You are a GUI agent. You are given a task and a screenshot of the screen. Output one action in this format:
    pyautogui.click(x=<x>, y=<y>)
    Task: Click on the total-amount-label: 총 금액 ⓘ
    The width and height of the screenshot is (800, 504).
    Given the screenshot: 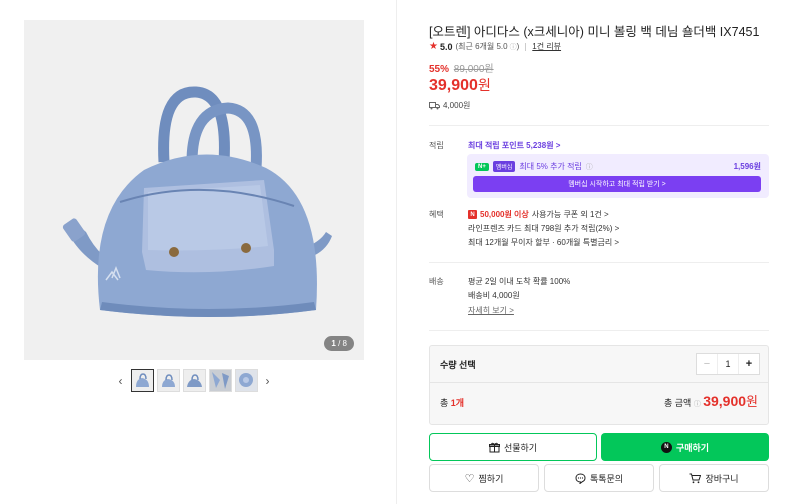 What is the action you would take?
    pyautogui.click(x=682, y=402)
    